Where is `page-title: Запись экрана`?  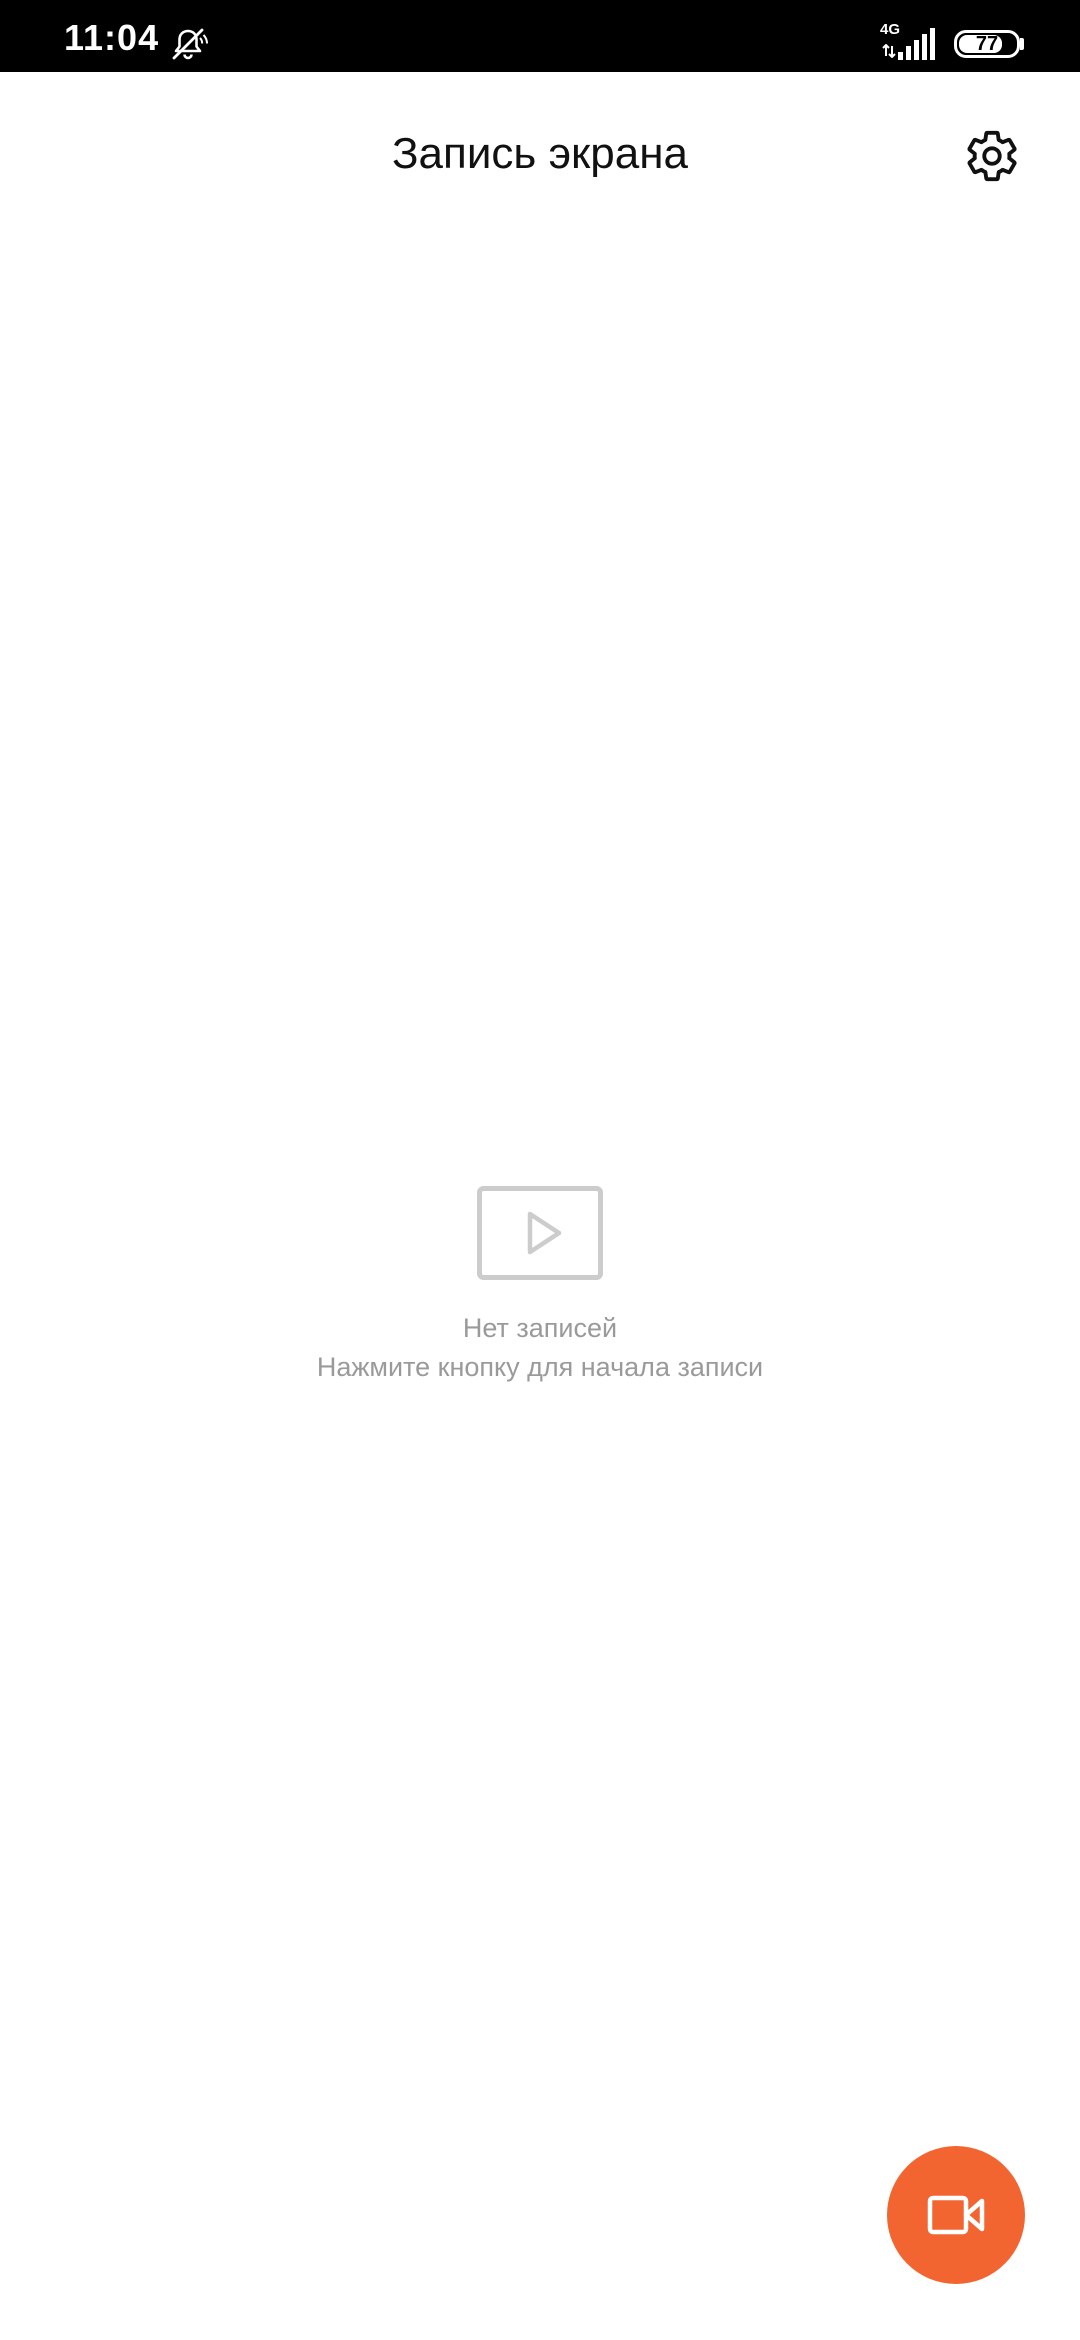 page-title: Запись экрана is located at coordinates (539, 153).